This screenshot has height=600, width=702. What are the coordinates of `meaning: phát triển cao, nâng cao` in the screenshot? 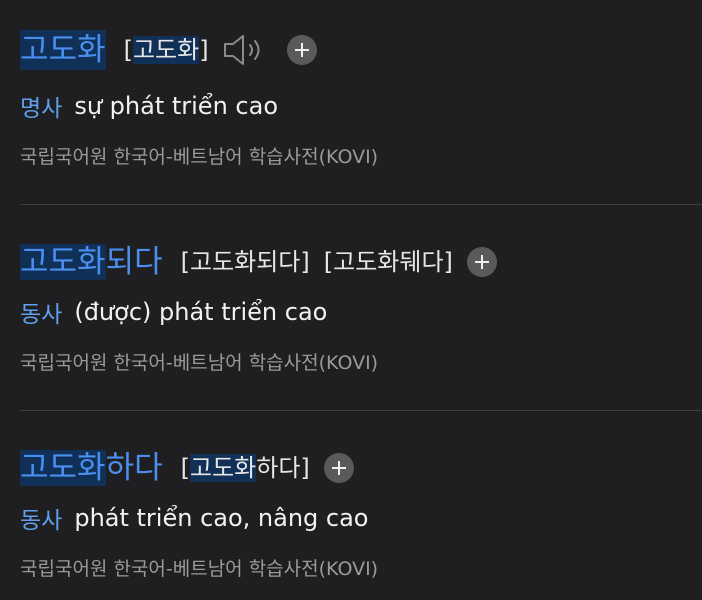 It's located at (221, 518).